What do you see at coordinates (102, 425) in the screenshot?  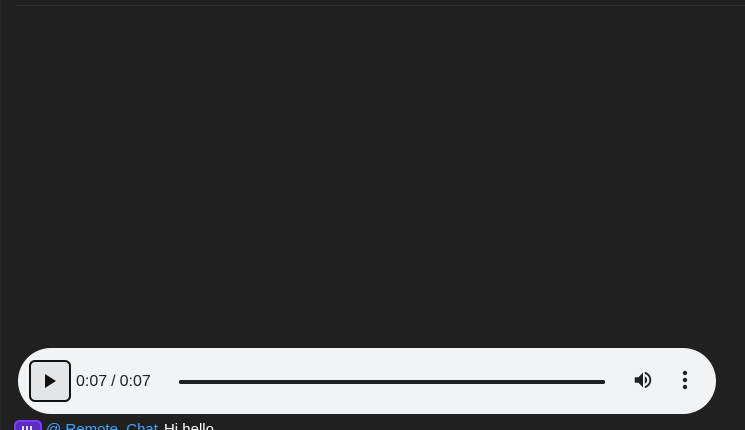 I see `channel-link: @ Remote_Chat` at bounding box center [102, 425].